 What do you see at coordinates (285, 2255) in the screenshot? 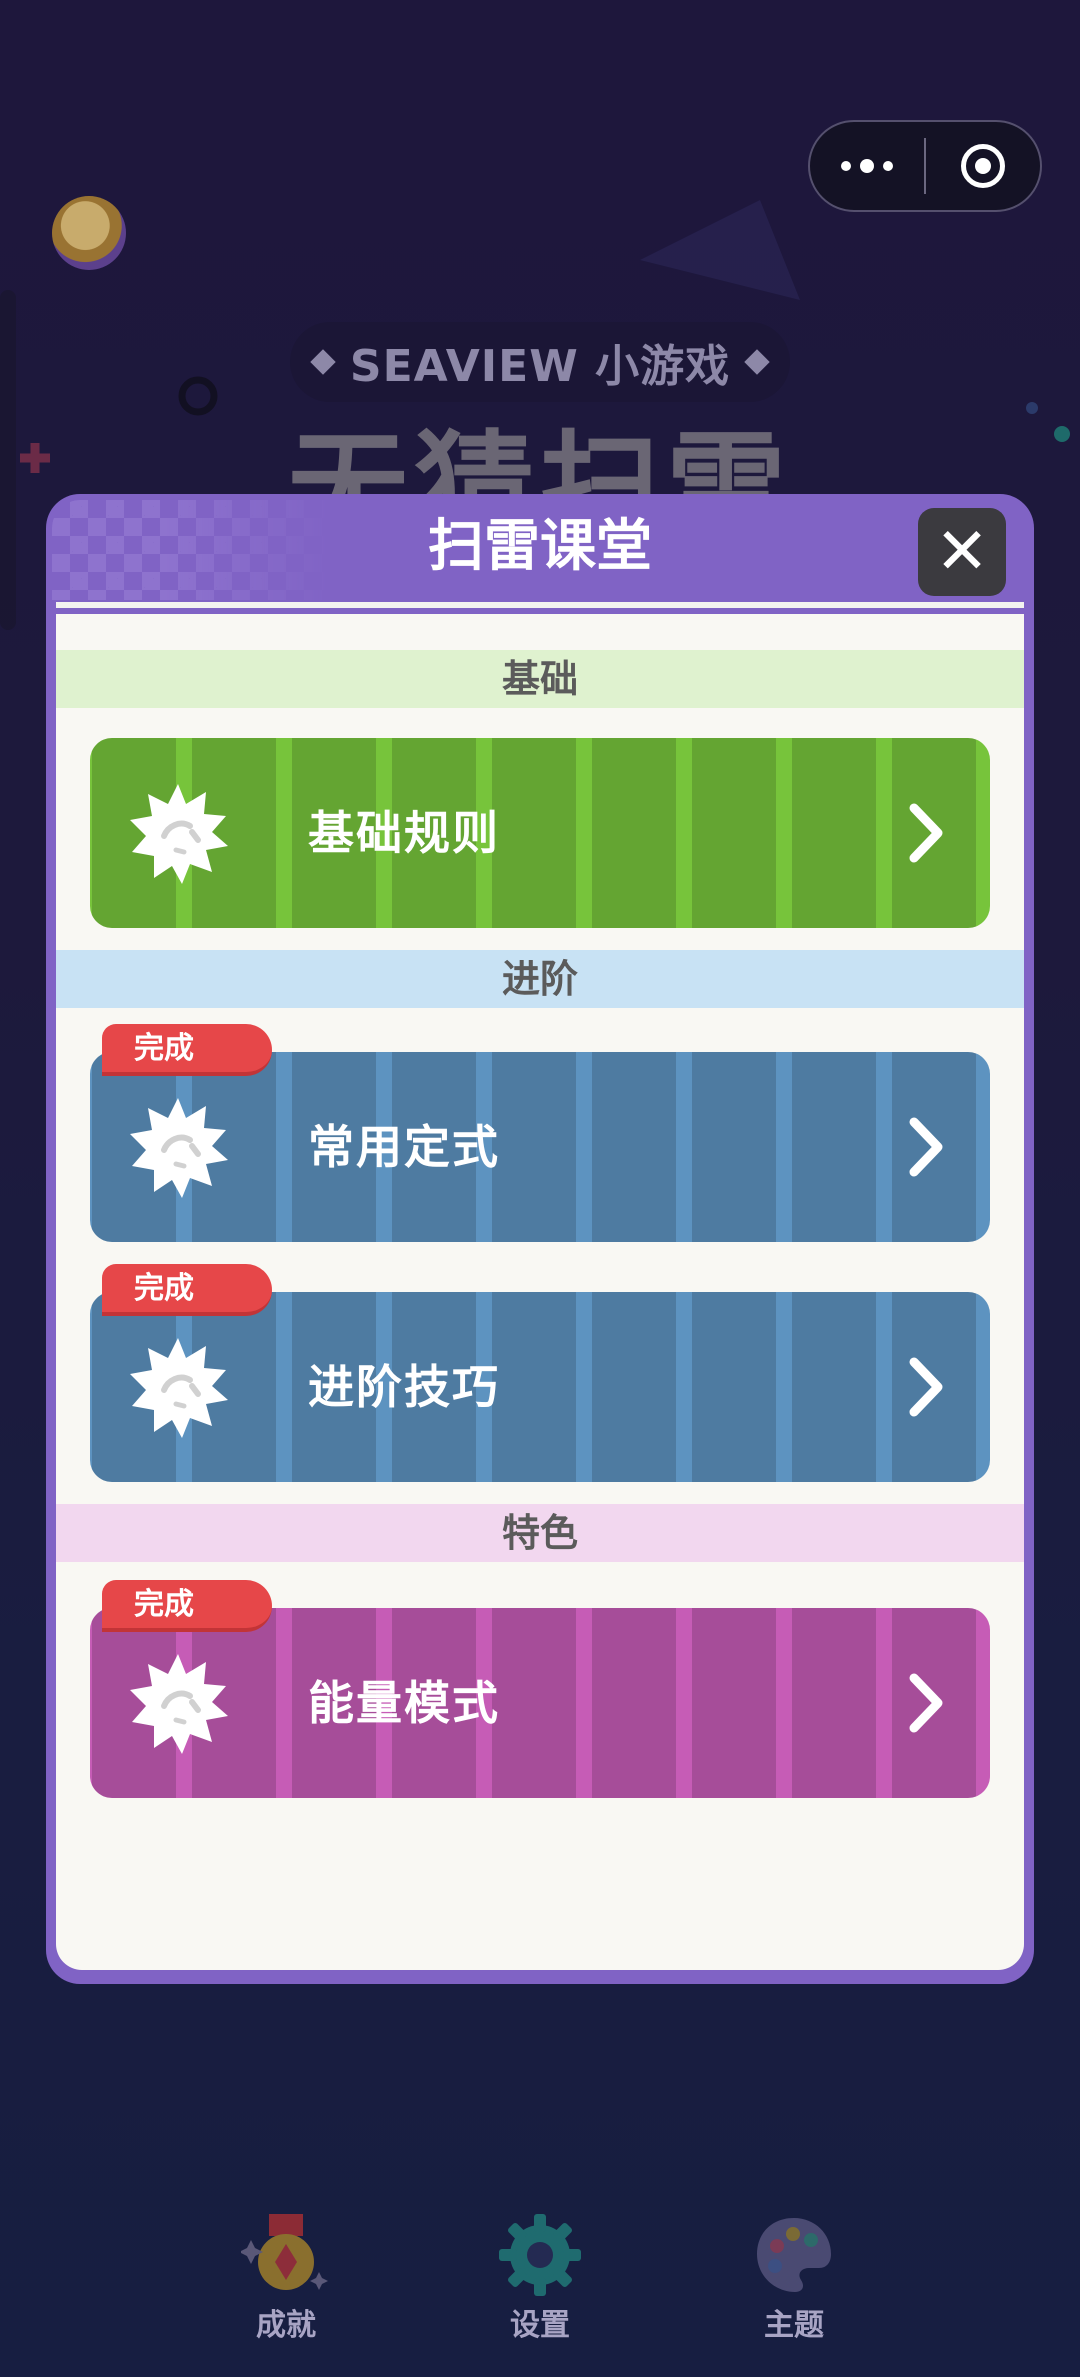
I see `medal-icon` at bounding box center [285, 2255].